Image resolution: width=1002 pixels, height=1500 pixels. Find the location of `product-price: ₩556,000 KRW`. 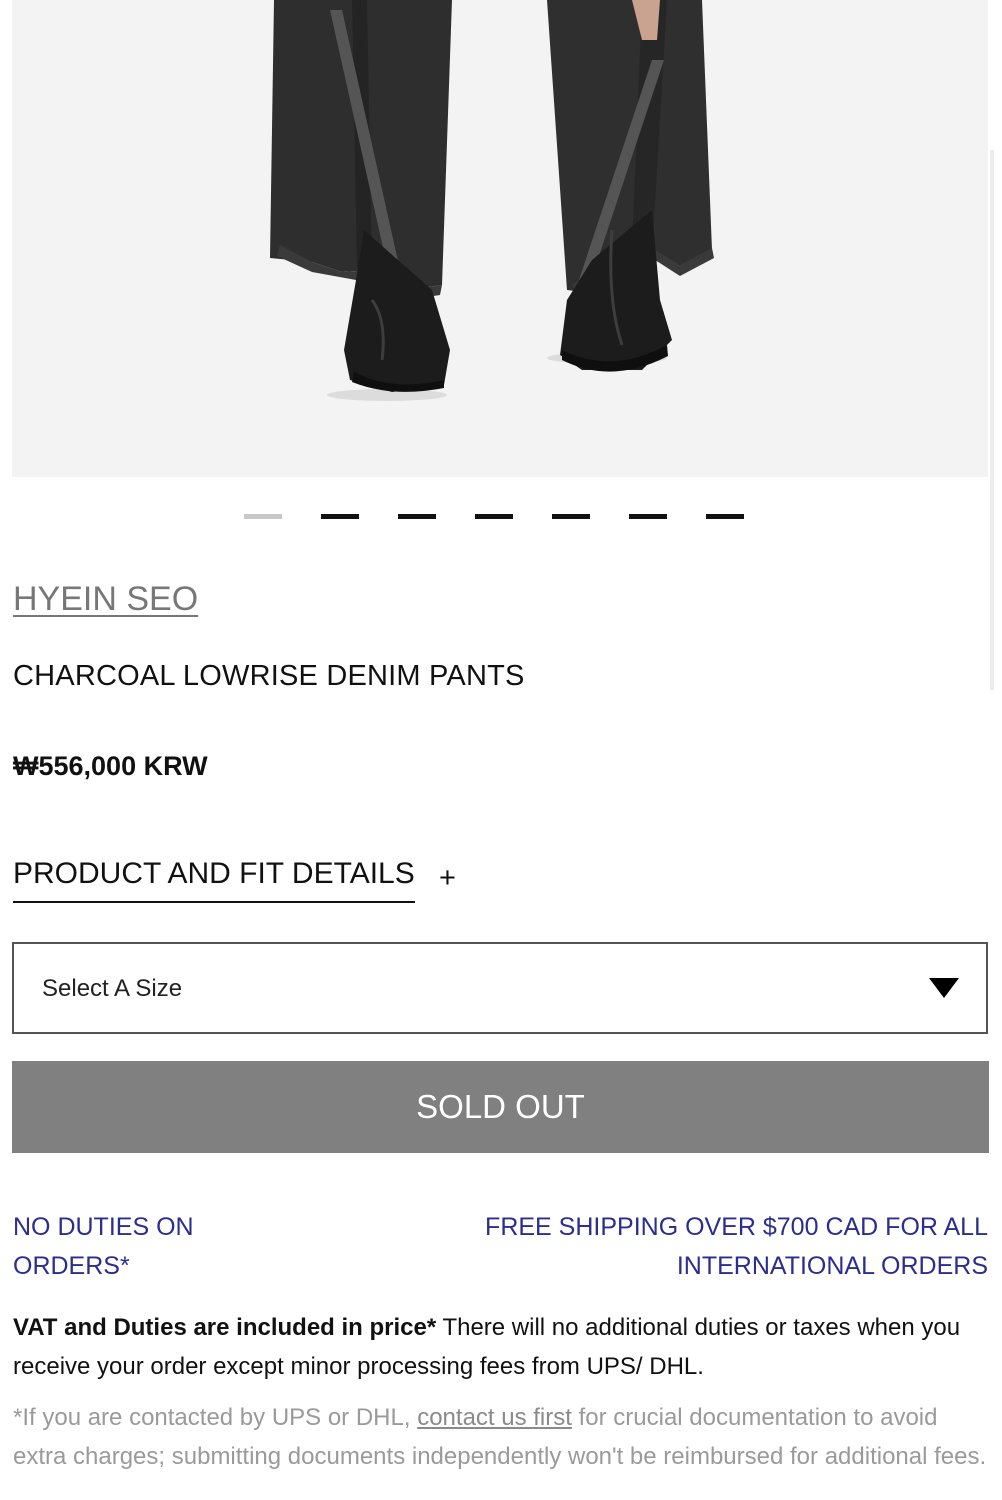

product-price: ₩556,000 KRW is located at coordinates (110, 766).